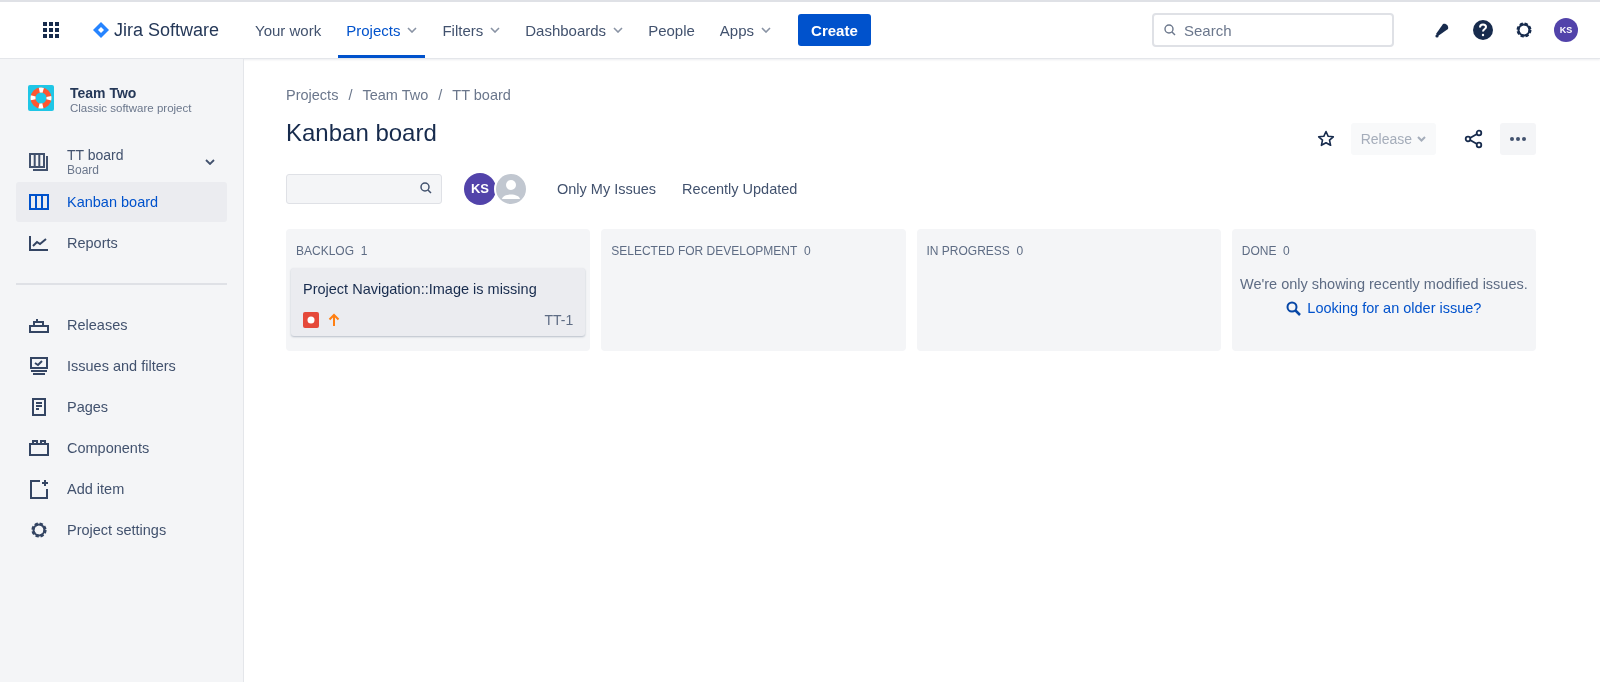 Image resolution: width=1600 pixels, height=682 pixels. Describe the element at coordinates (121, 202) in the screenshot. I see `sidebar-item: Kanban board` at that location.